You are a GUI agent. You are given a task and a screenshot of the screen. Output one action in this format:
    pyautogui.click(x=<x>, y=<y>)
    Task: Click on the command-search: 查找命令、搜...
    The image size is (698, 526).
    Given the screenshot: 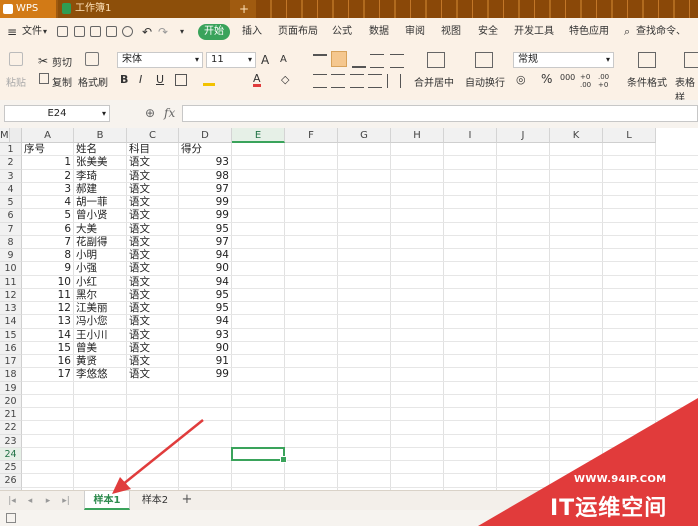 What is the action you would take?
    pyautogui.click(x=667, y=41)
    